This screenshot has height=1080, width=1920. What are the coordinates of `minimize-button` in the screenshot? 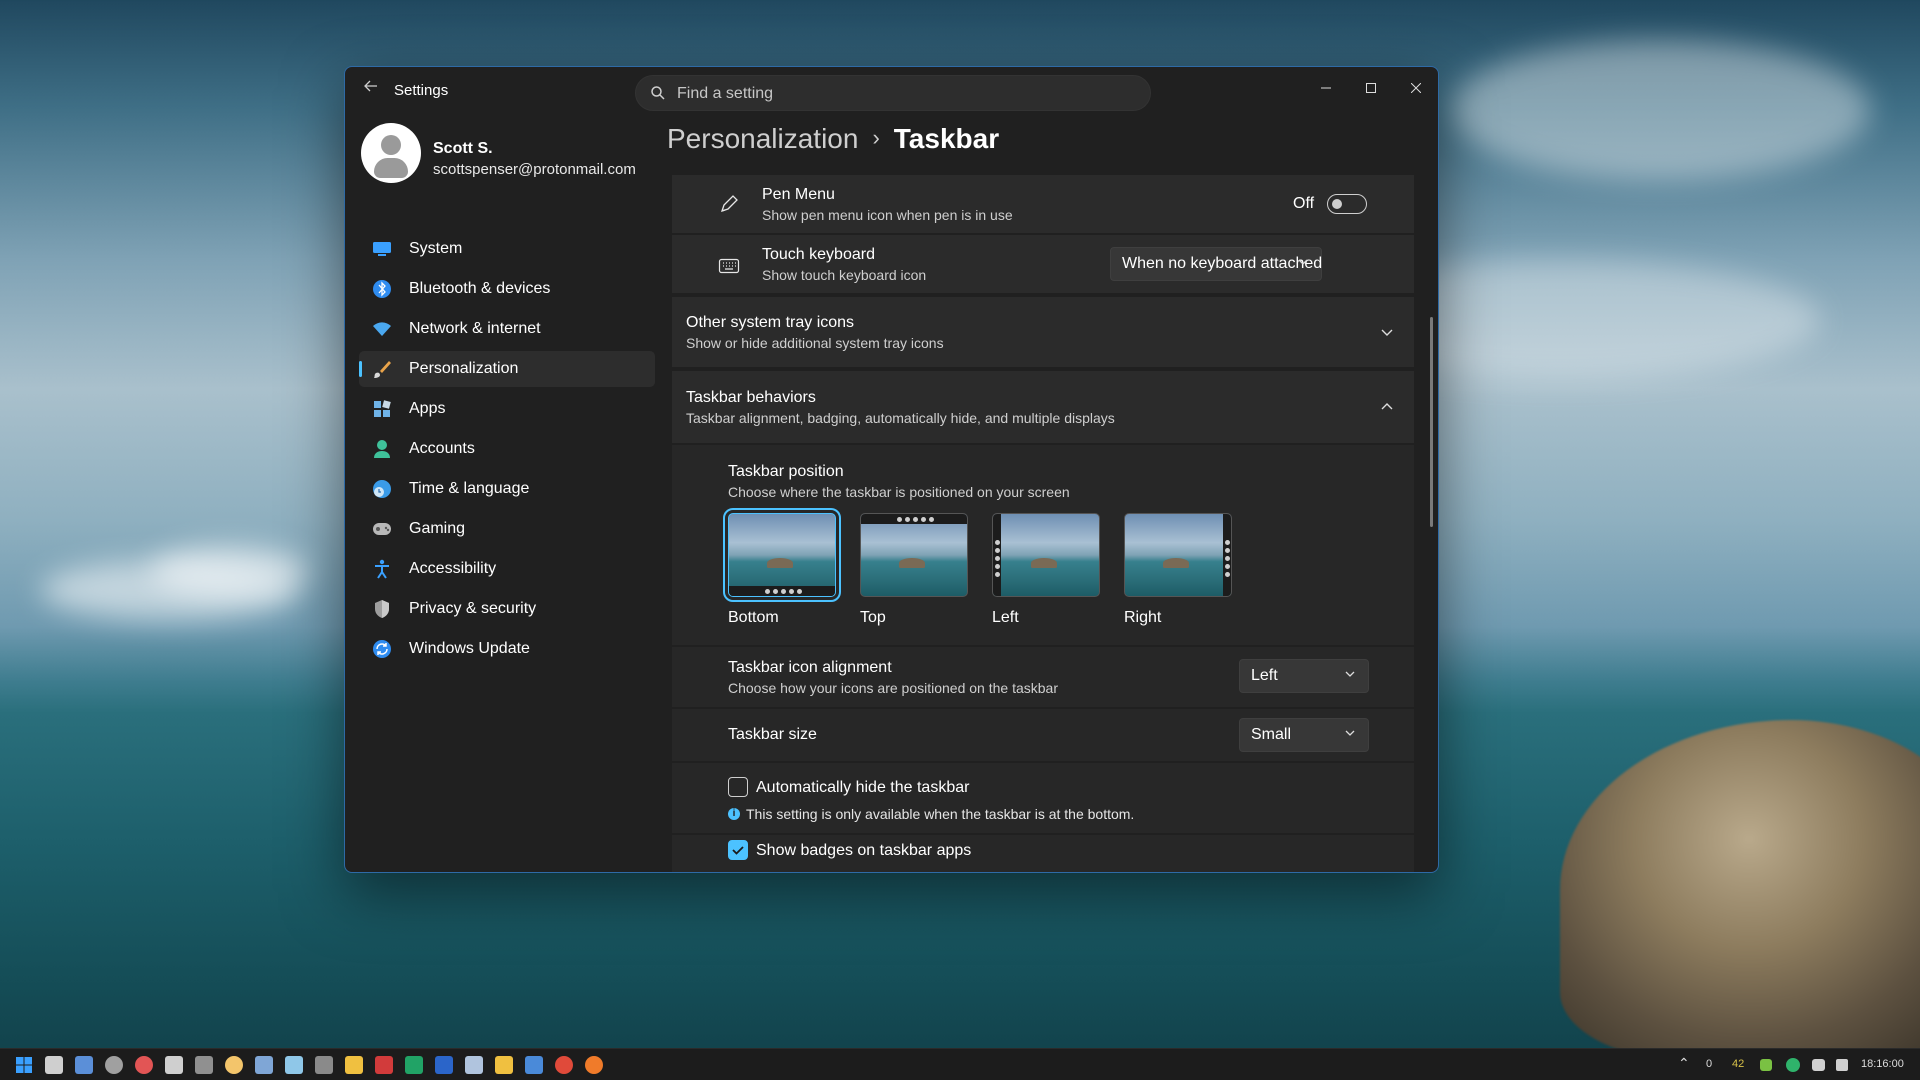 It's located at (1326, 88).